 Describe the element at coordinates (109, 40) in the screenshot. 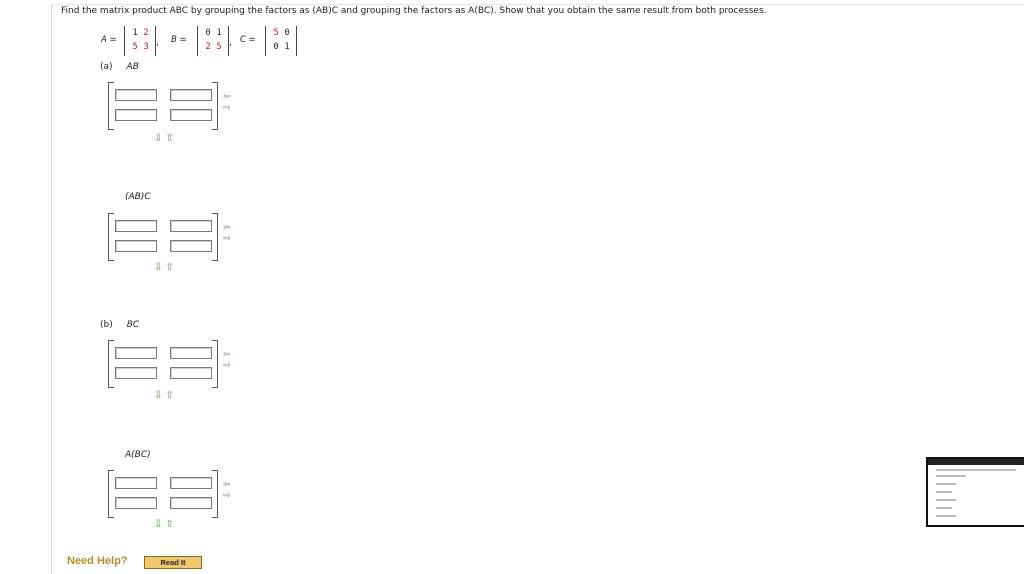

I see `matrix-a-label: A =` at that location.